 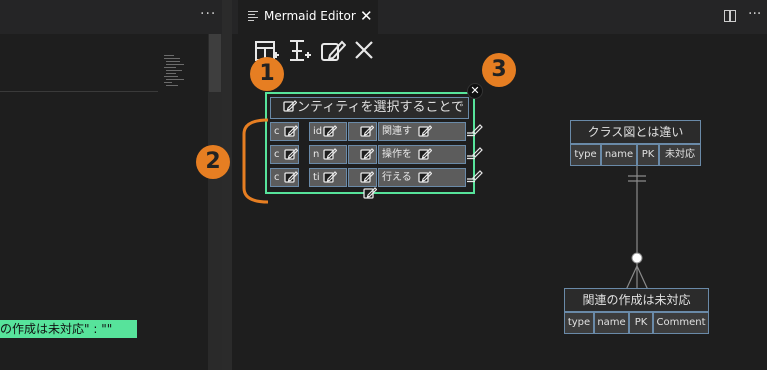 I want to click on close-tool-icon, so click(x=365, y=51).